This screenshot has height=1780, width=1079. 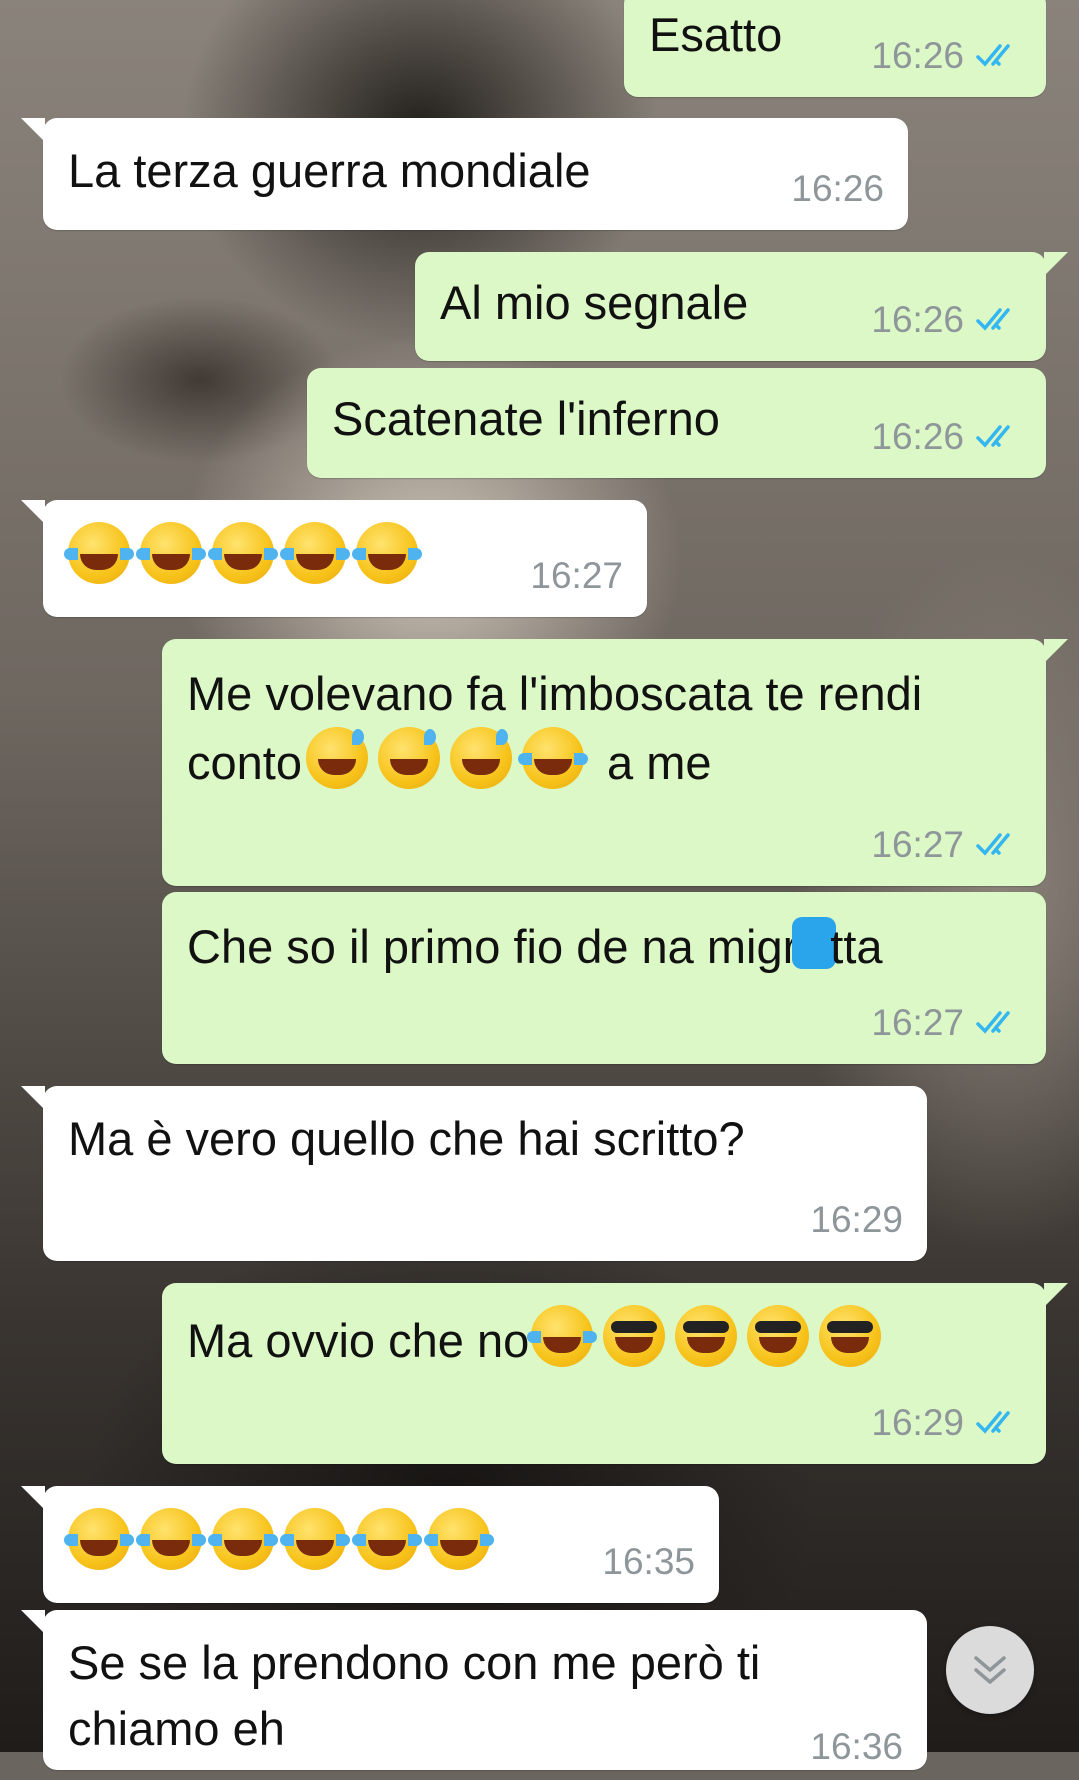 What do you see at coordinates (406, 1138) in the screenshot?
I see `message-text: Ma è vero quello che hai scritto?` at bounding box center [406, 1138].